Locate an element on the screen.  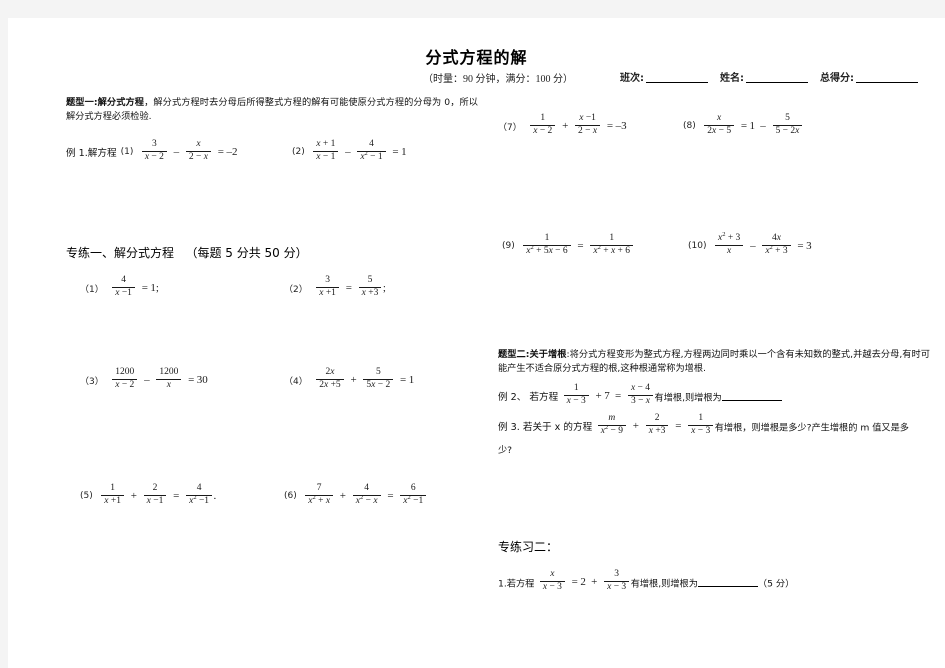
example1-row: 例 1.解方程 (1) 3x − 2 – x2 − x = –2 is located at coordinates (152, 152).